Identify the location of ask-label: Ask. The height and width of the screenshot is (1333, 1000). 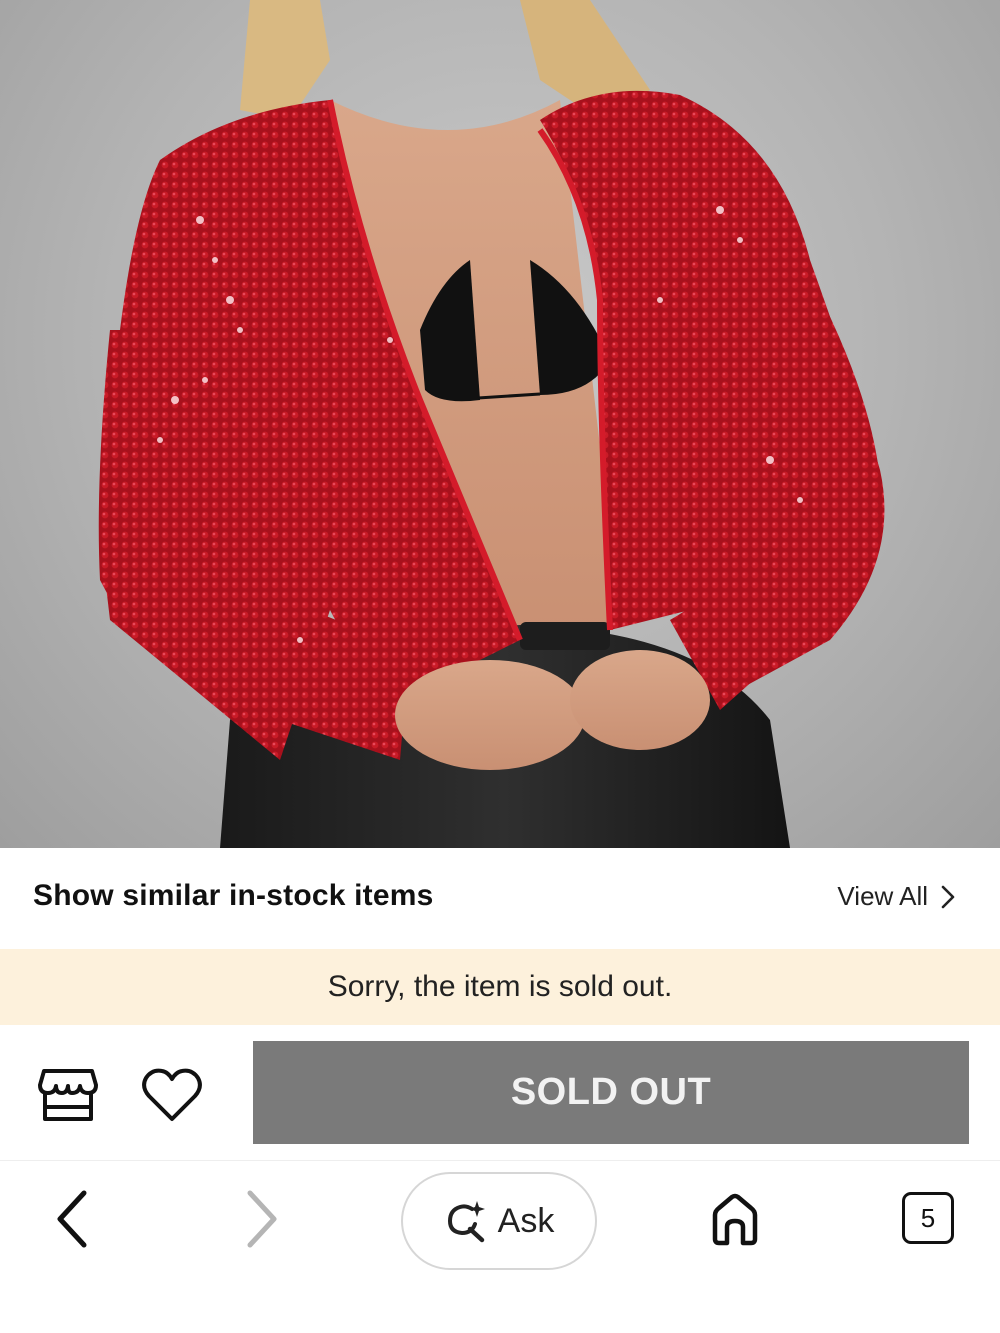
(526, 1220).